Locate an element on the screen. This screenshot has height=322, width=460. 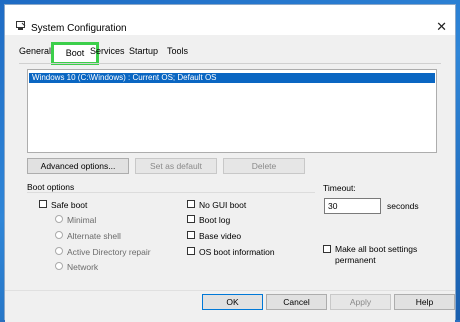
active-directory-repair-radio is located at coordinates (59, 251).